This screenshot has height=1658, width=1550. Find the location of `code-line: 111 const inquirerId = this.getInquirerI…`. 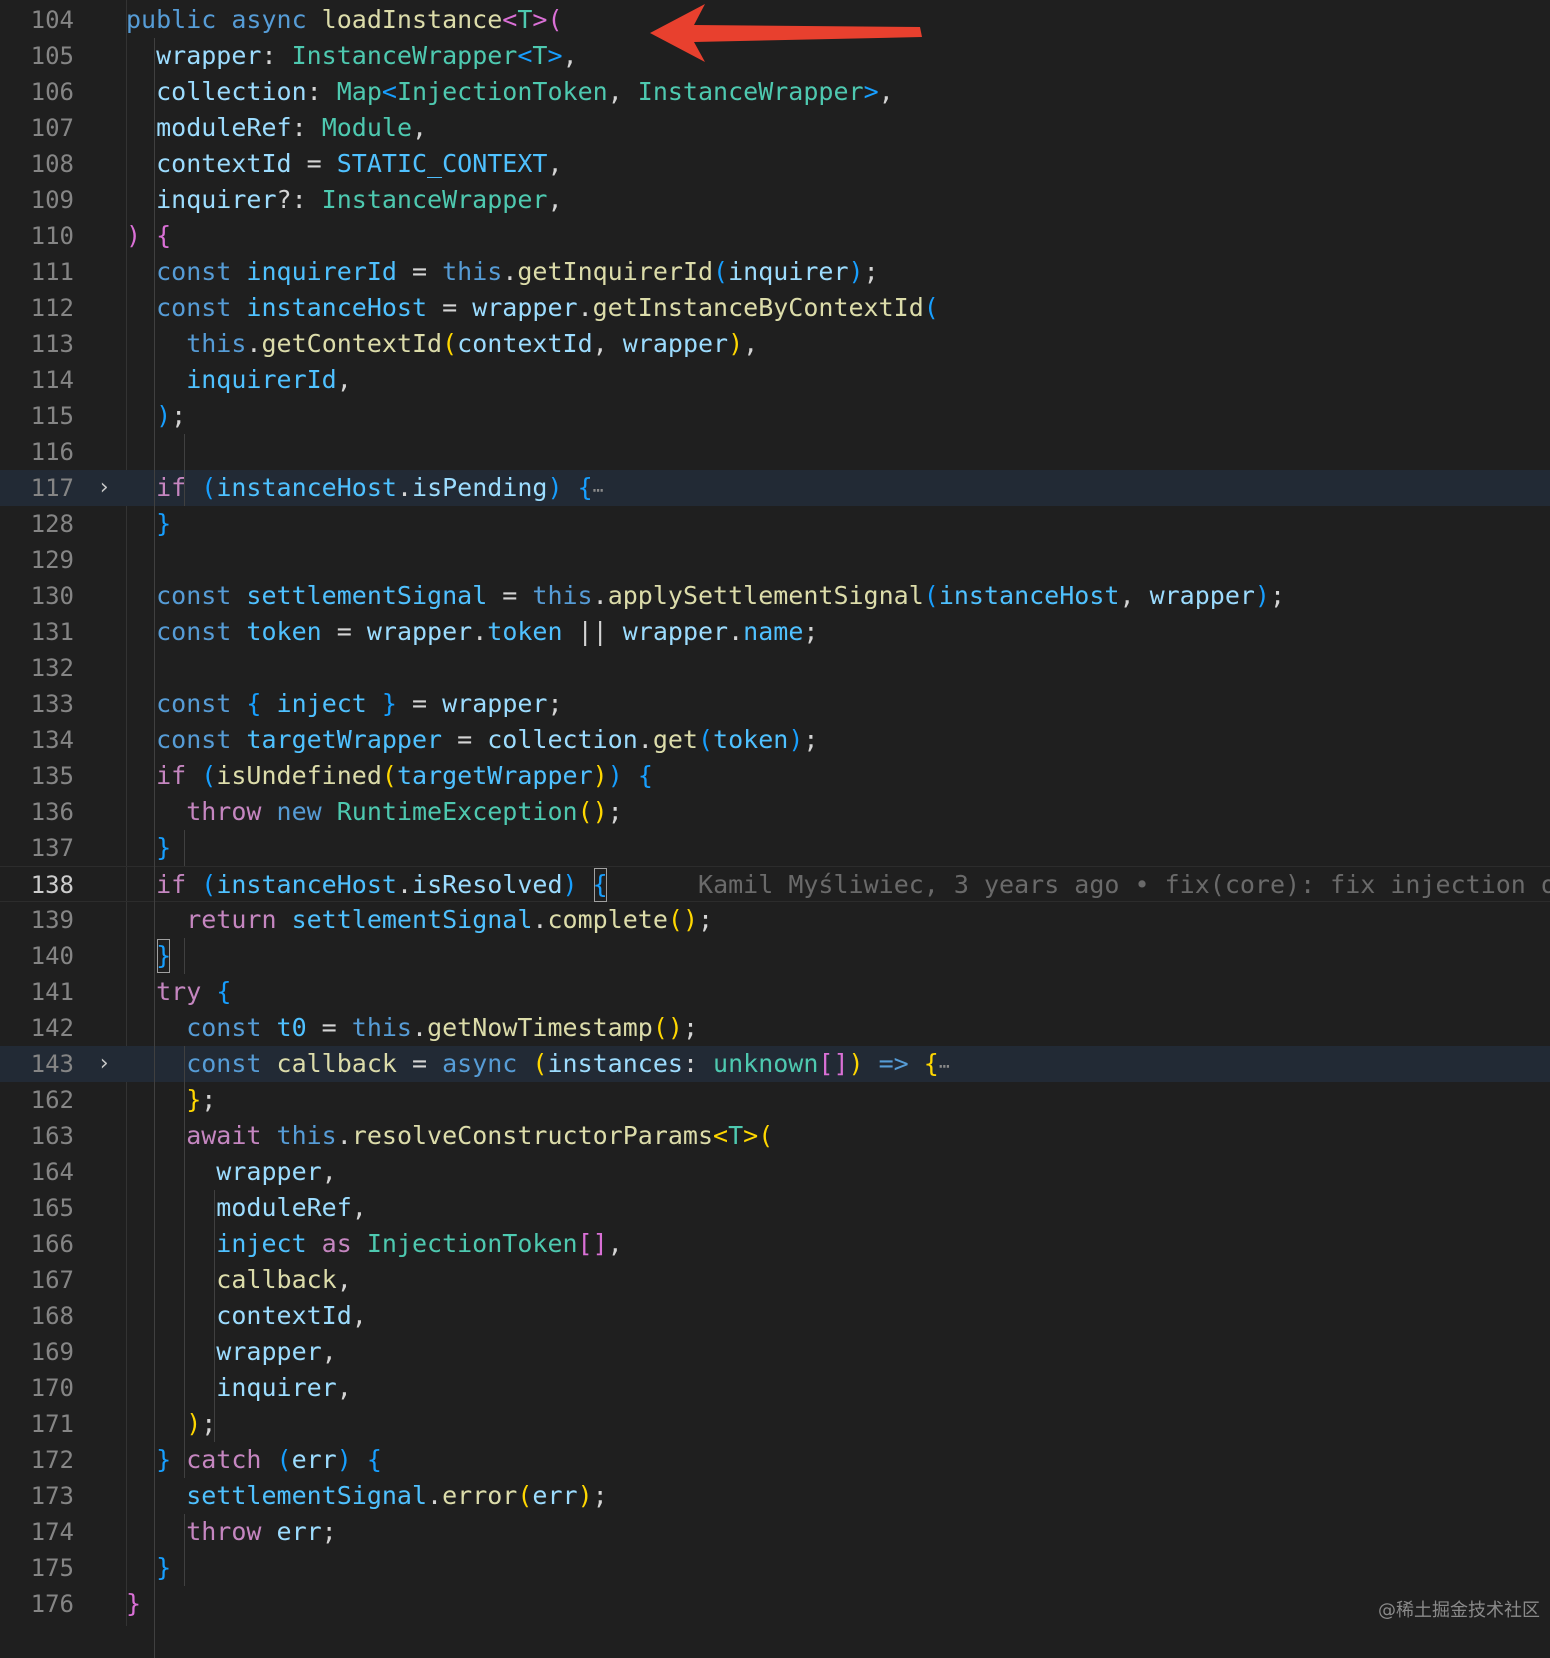

code-line: 111 const inquirerId = this.getInquirerI… is located at coordinates (775, 272).